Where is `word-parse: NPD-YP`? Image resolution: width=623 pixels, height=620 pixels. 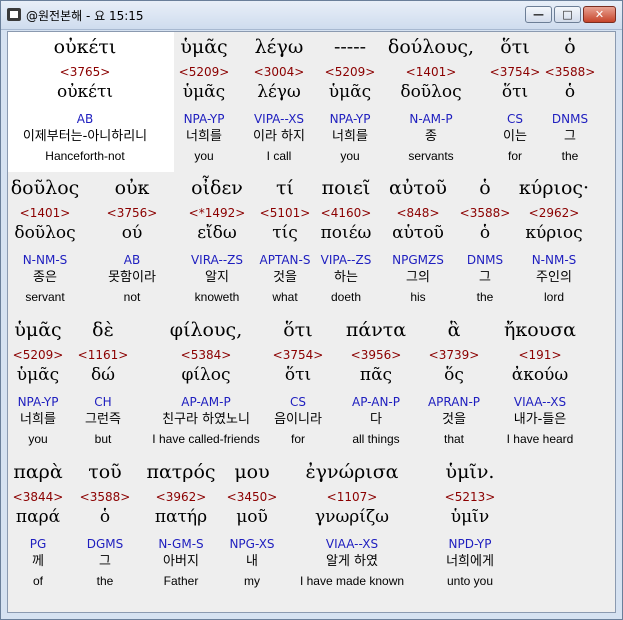 word-parse: NPD-YP is located at coordinates (470, 544).